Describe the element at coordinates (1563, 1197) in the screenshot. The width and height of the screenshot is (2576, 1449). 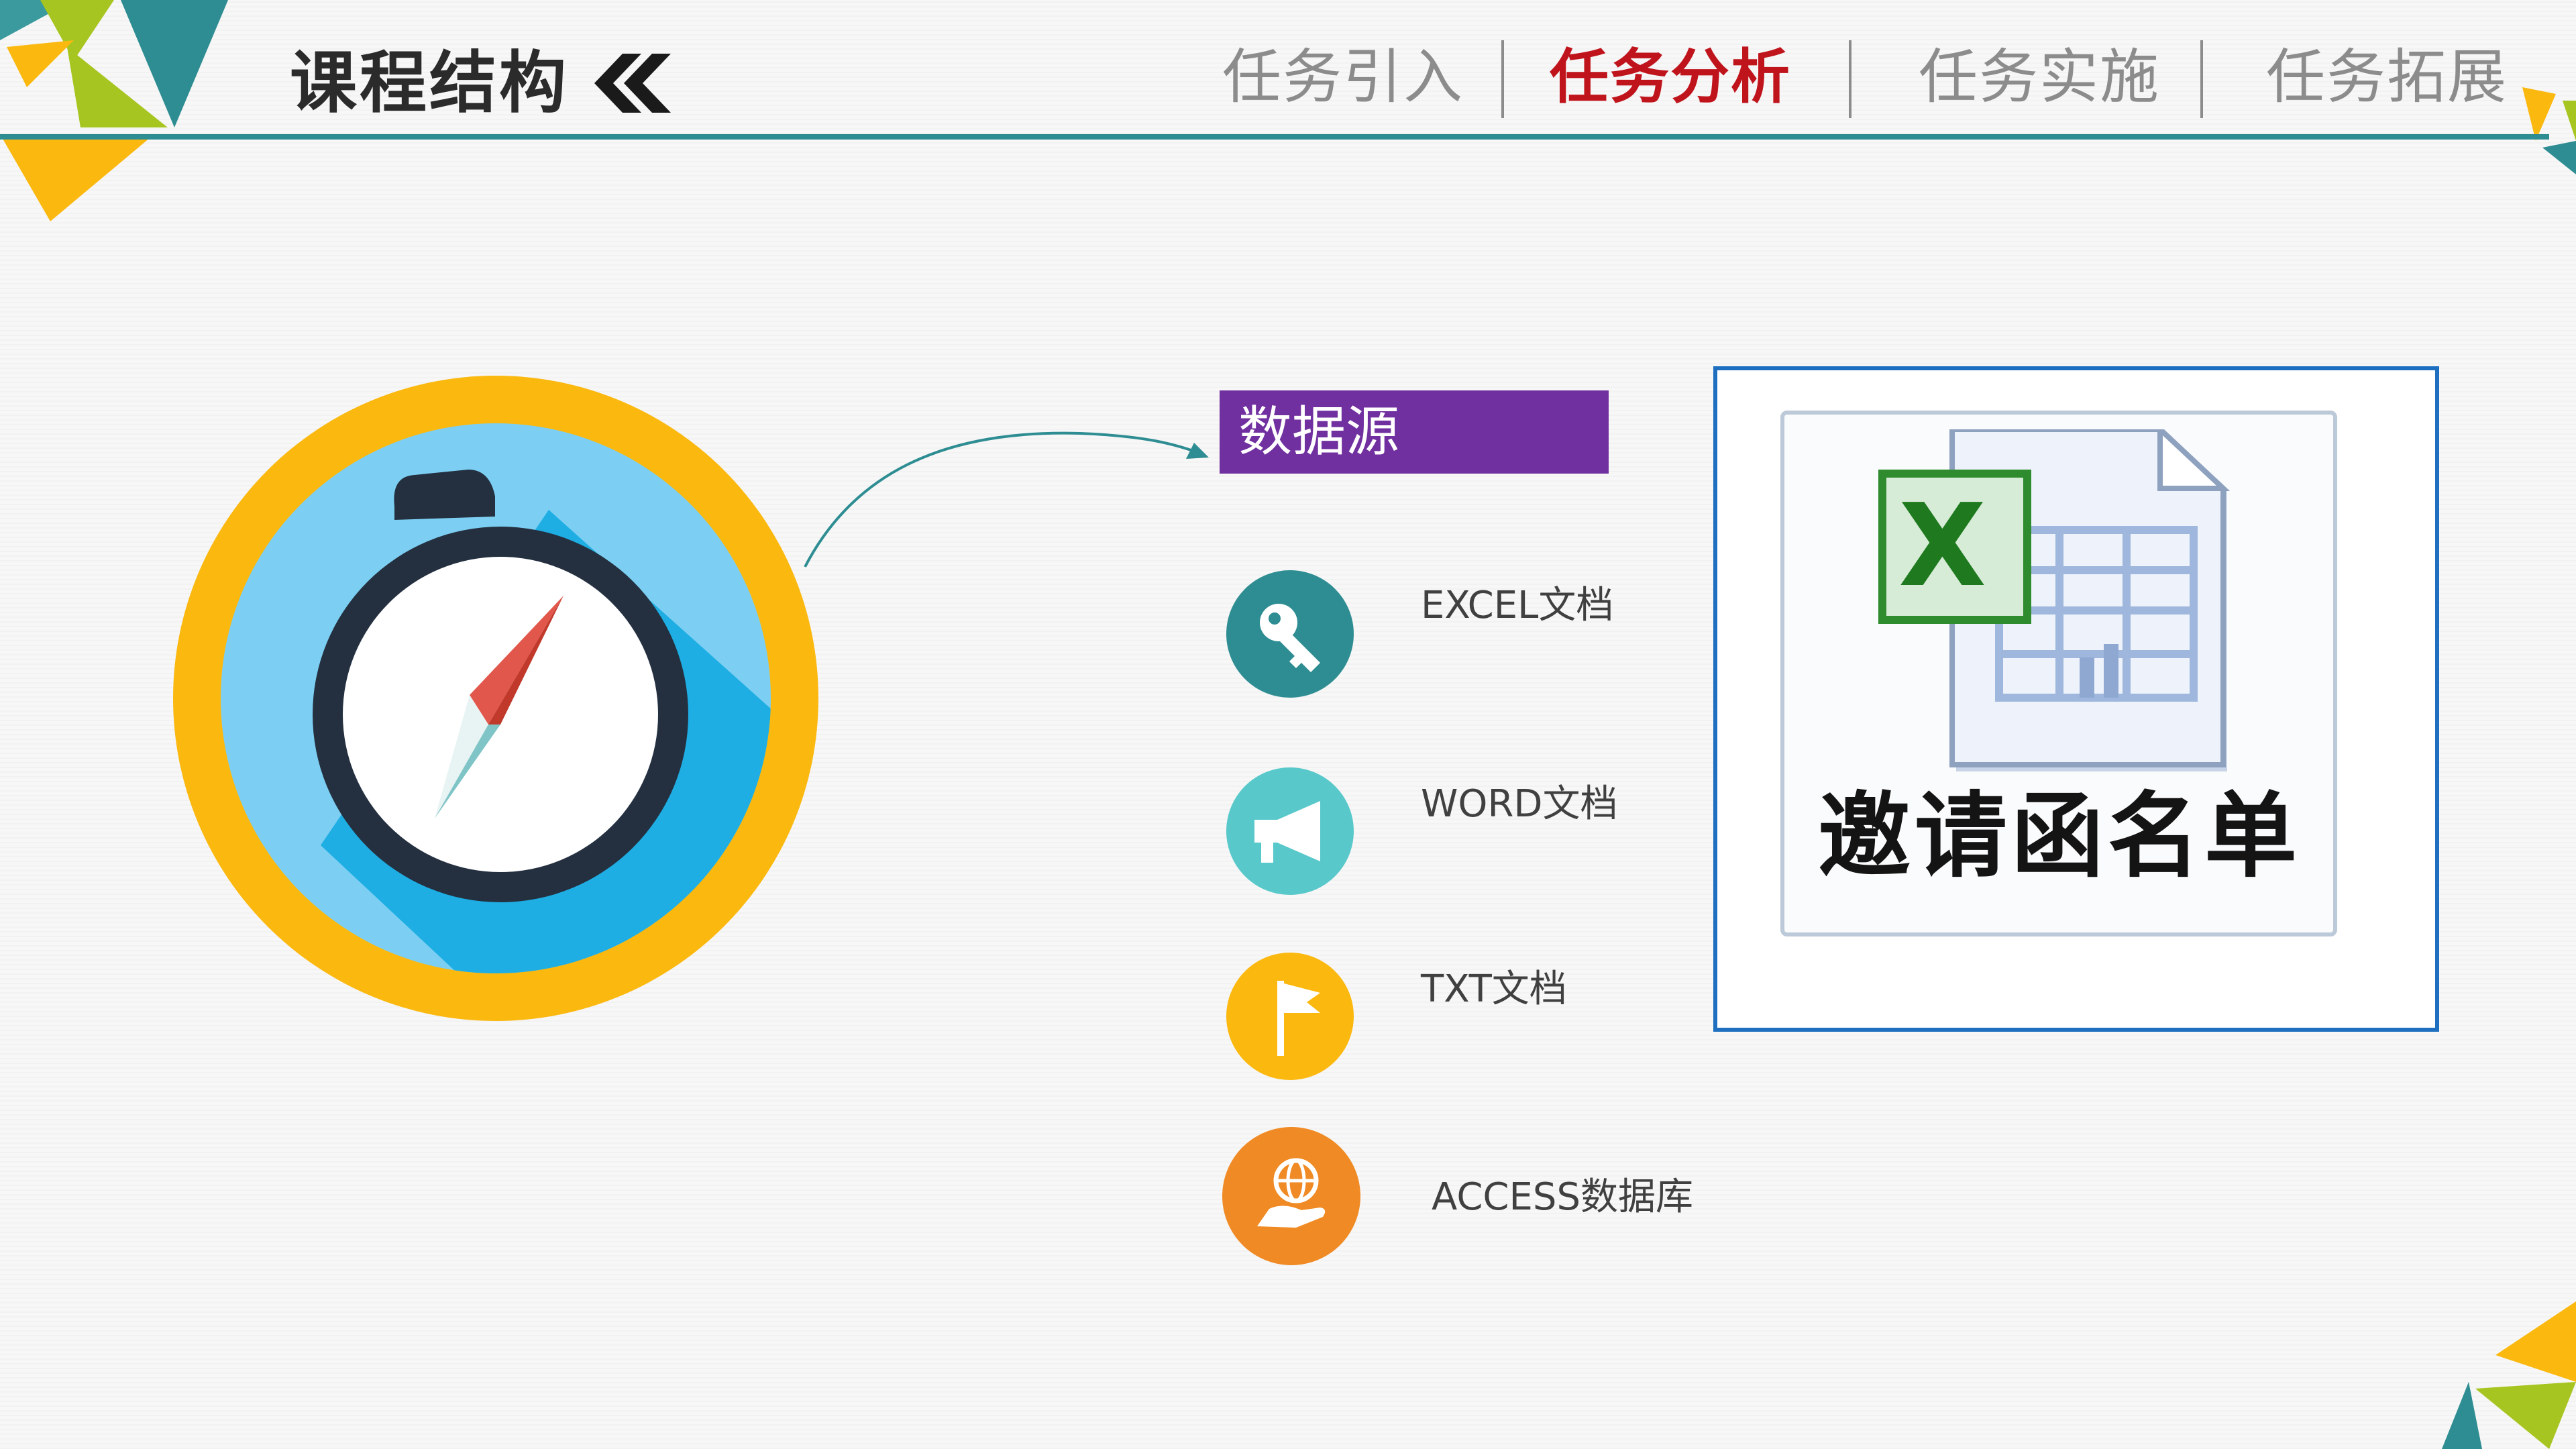
I see `source-label-access: ACCESS数据库` at that location.